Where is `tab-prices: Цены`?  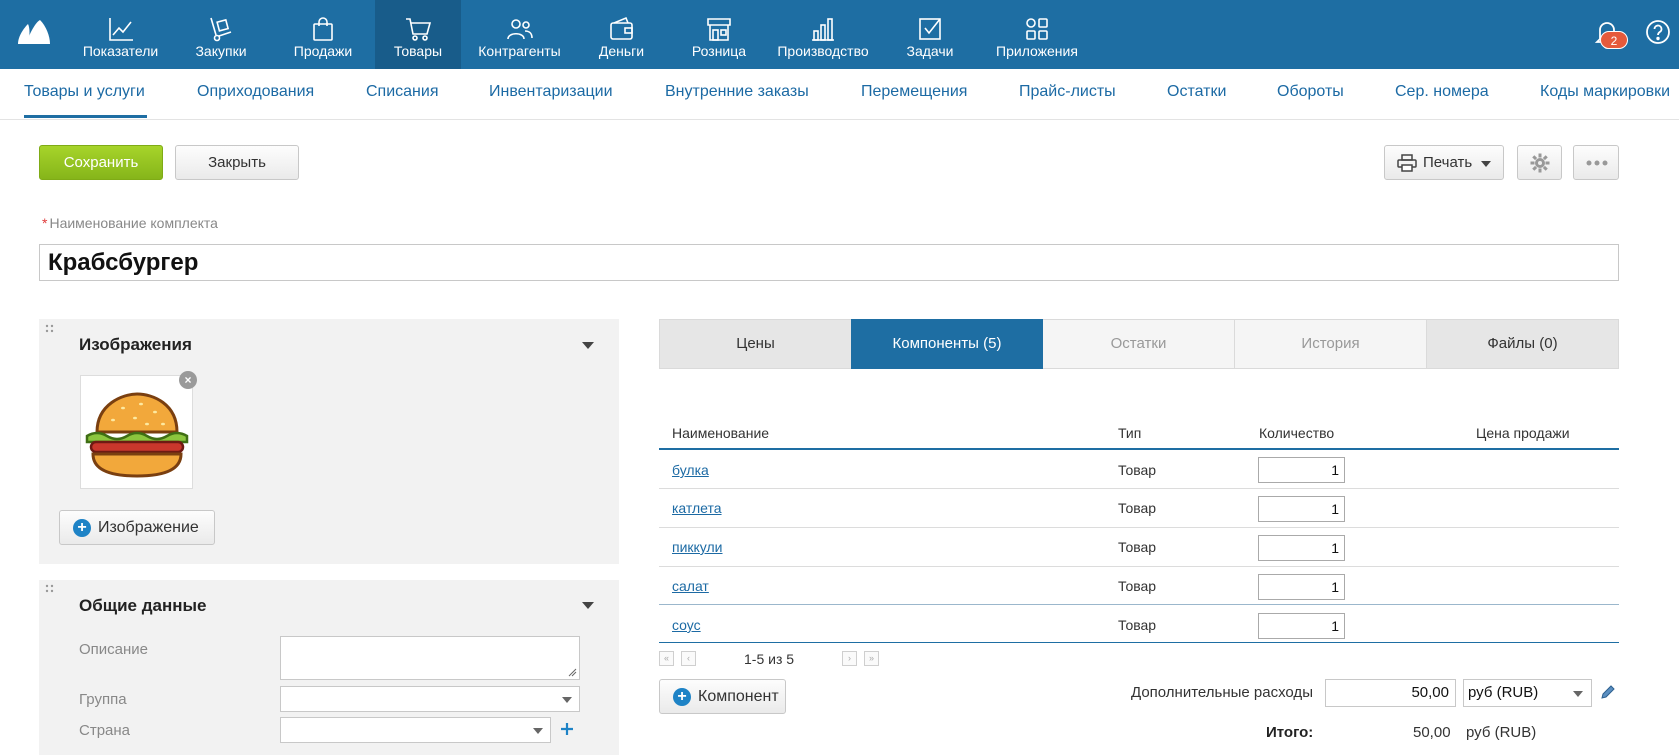
tab-prices: Цены is located at coordinates (755, 344).